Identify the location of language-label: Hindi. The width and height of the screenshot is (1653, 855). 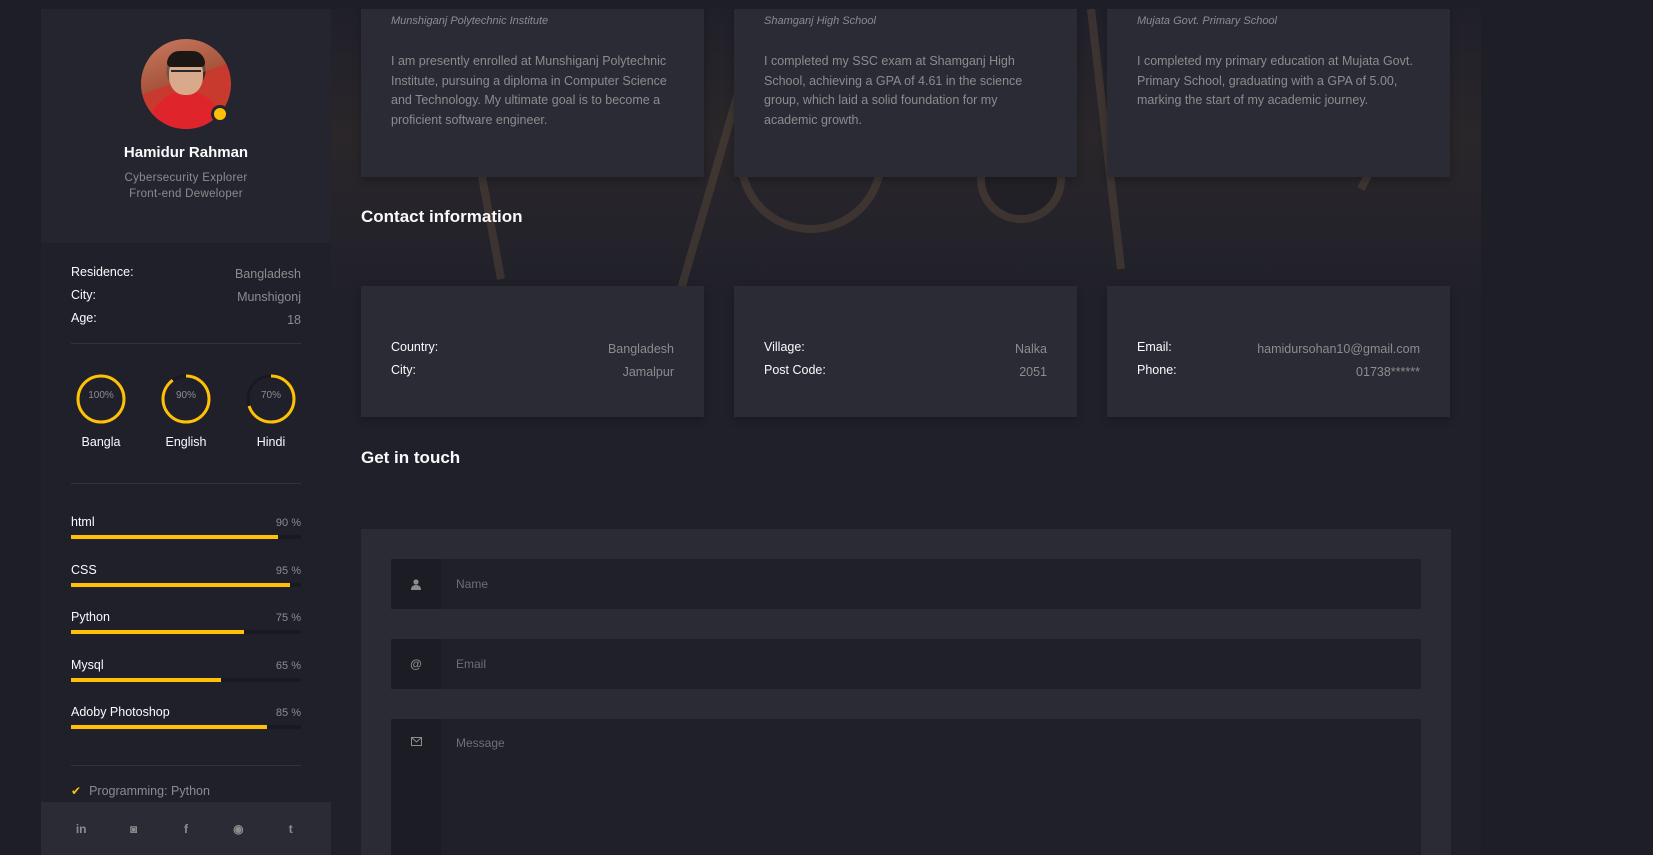
(271, 442).